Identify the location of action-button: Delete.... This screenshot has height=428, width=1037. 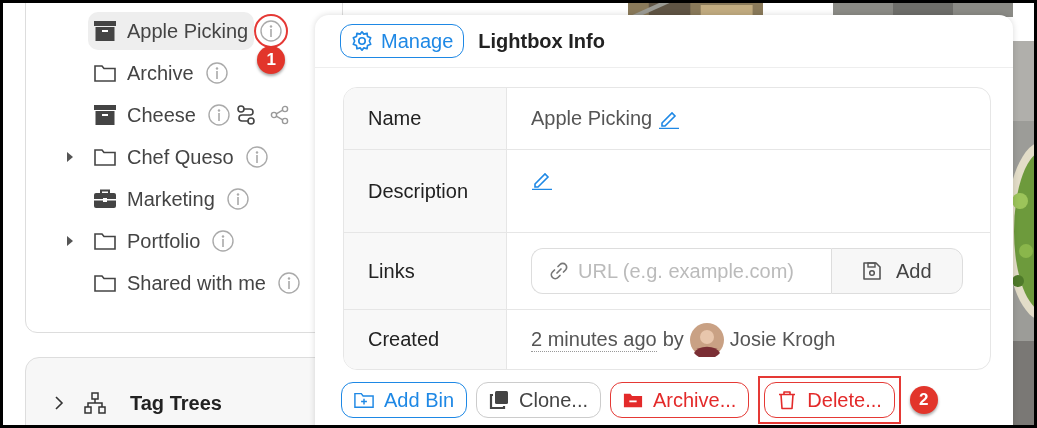
(829, 400).